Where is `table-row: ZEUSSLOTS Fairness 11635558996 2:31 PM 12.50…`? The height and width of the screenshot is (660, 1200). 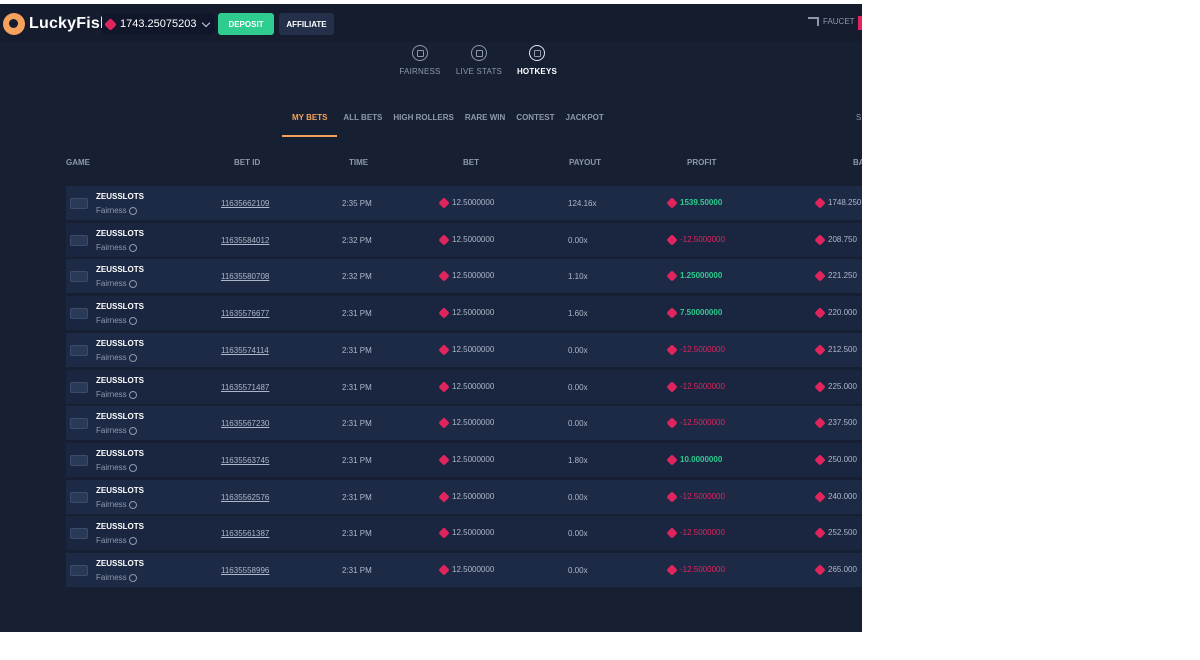 table-row: ZEUSSLOTS Fairness 11635558996 2:31 PM 12.50… is located at coordinates (464, 570).